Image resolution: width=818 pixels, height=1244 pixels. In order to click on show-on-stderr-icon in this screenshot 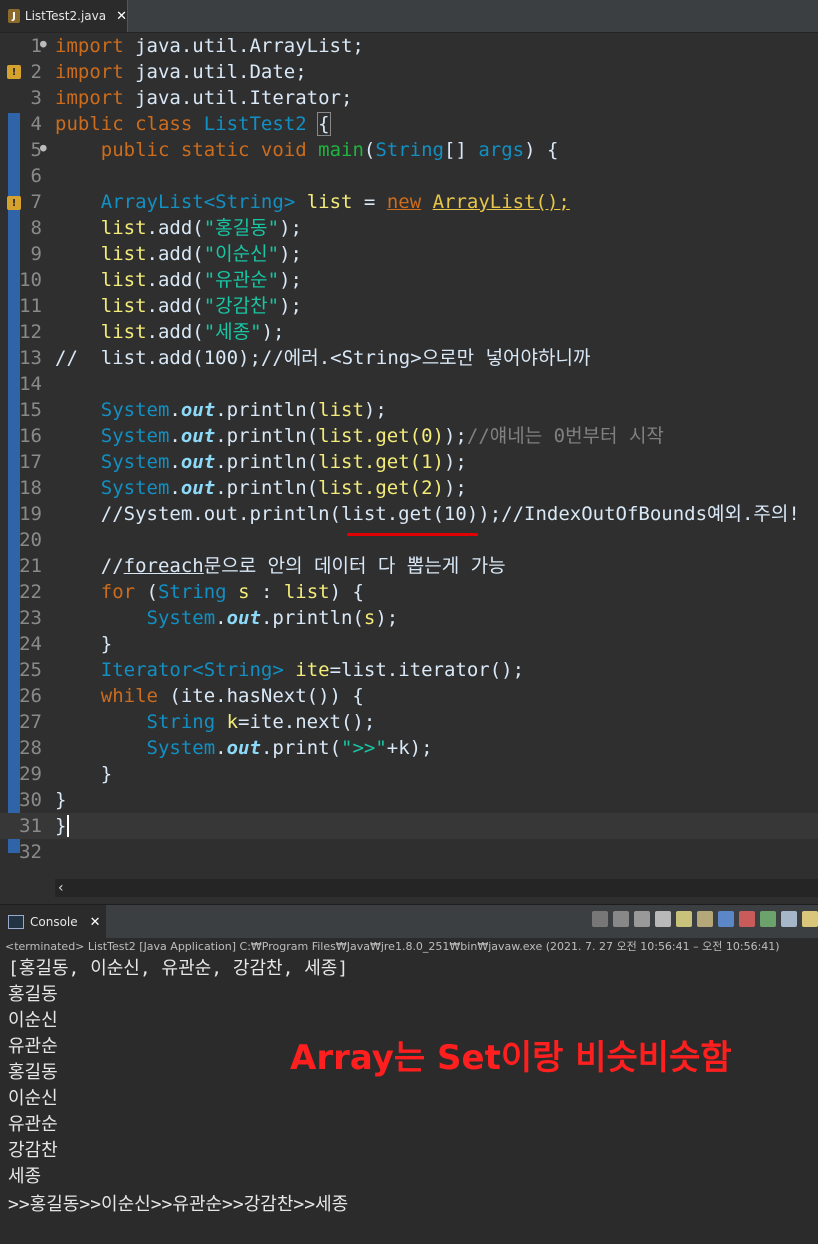, I will do `click(747, 919)`.